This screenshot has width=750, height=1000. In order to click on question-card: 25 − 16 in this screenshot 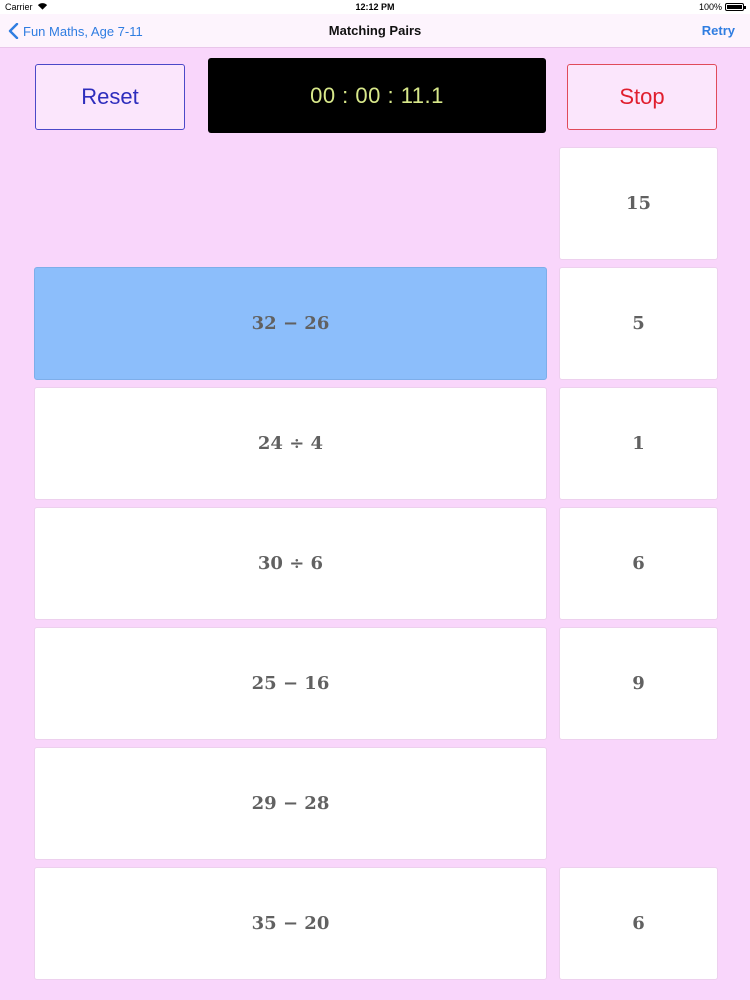, I will do `click(290, 683)`.